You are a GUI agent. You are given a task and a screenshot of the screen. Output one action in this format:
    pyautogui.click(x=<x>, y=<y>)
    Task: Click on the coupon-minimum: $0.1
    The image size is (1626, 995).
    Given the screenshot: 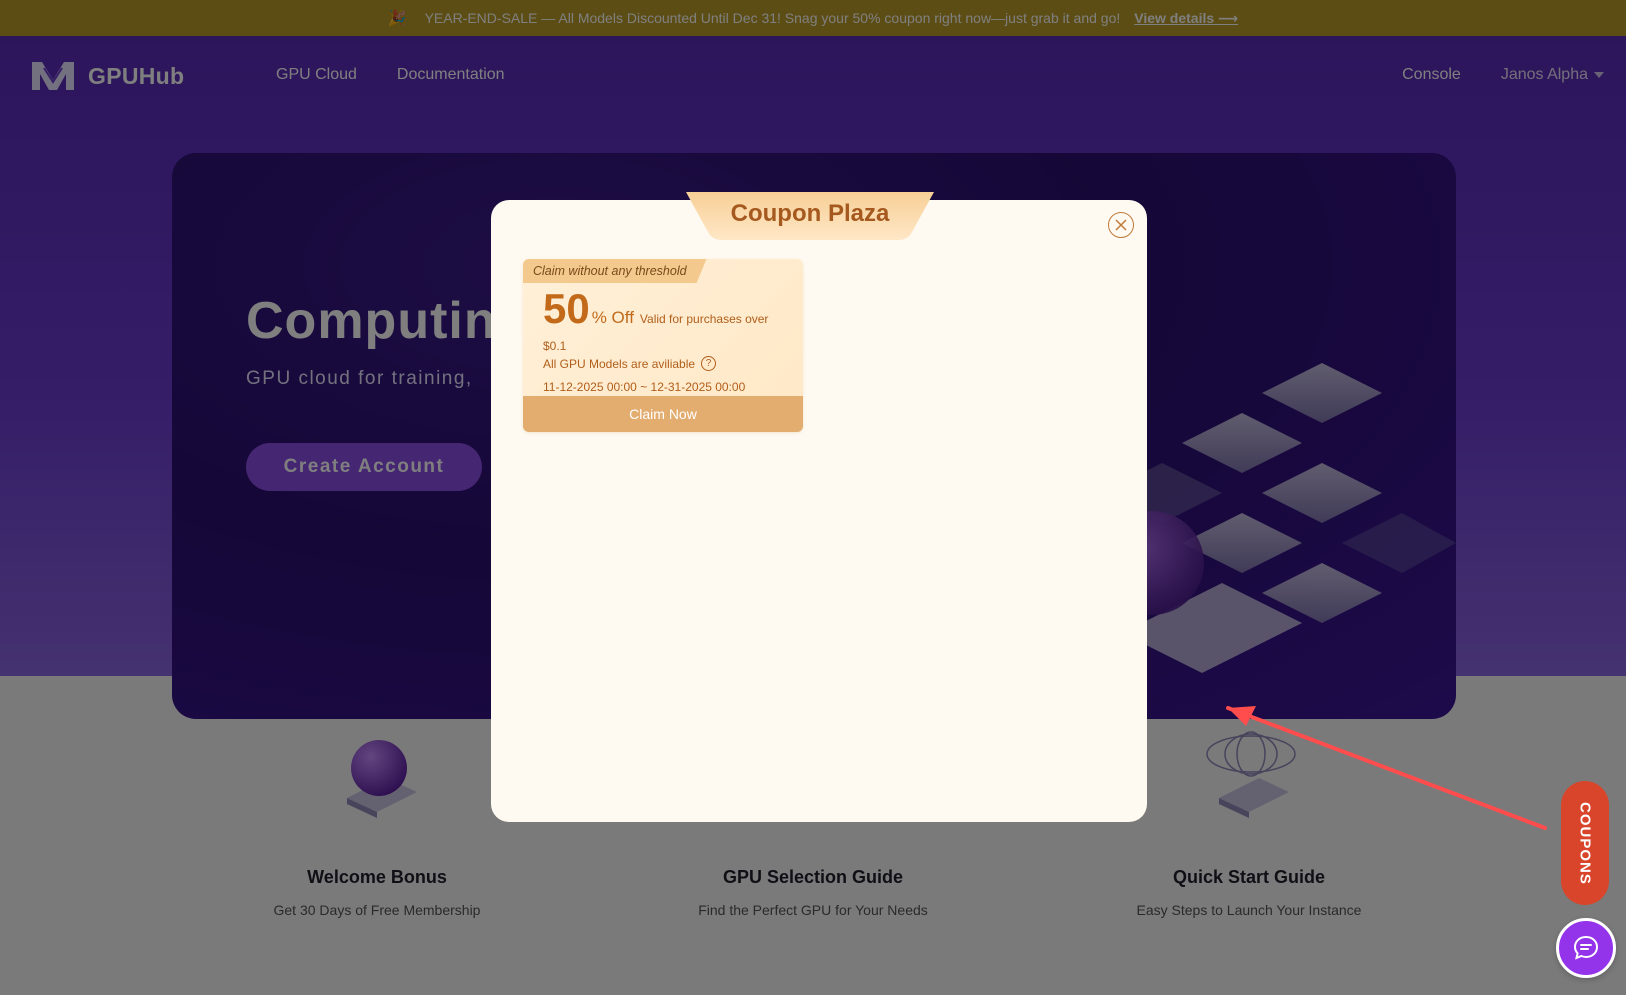 What is the action you would take?
    pyautogui.click(x=555, y=346)
    